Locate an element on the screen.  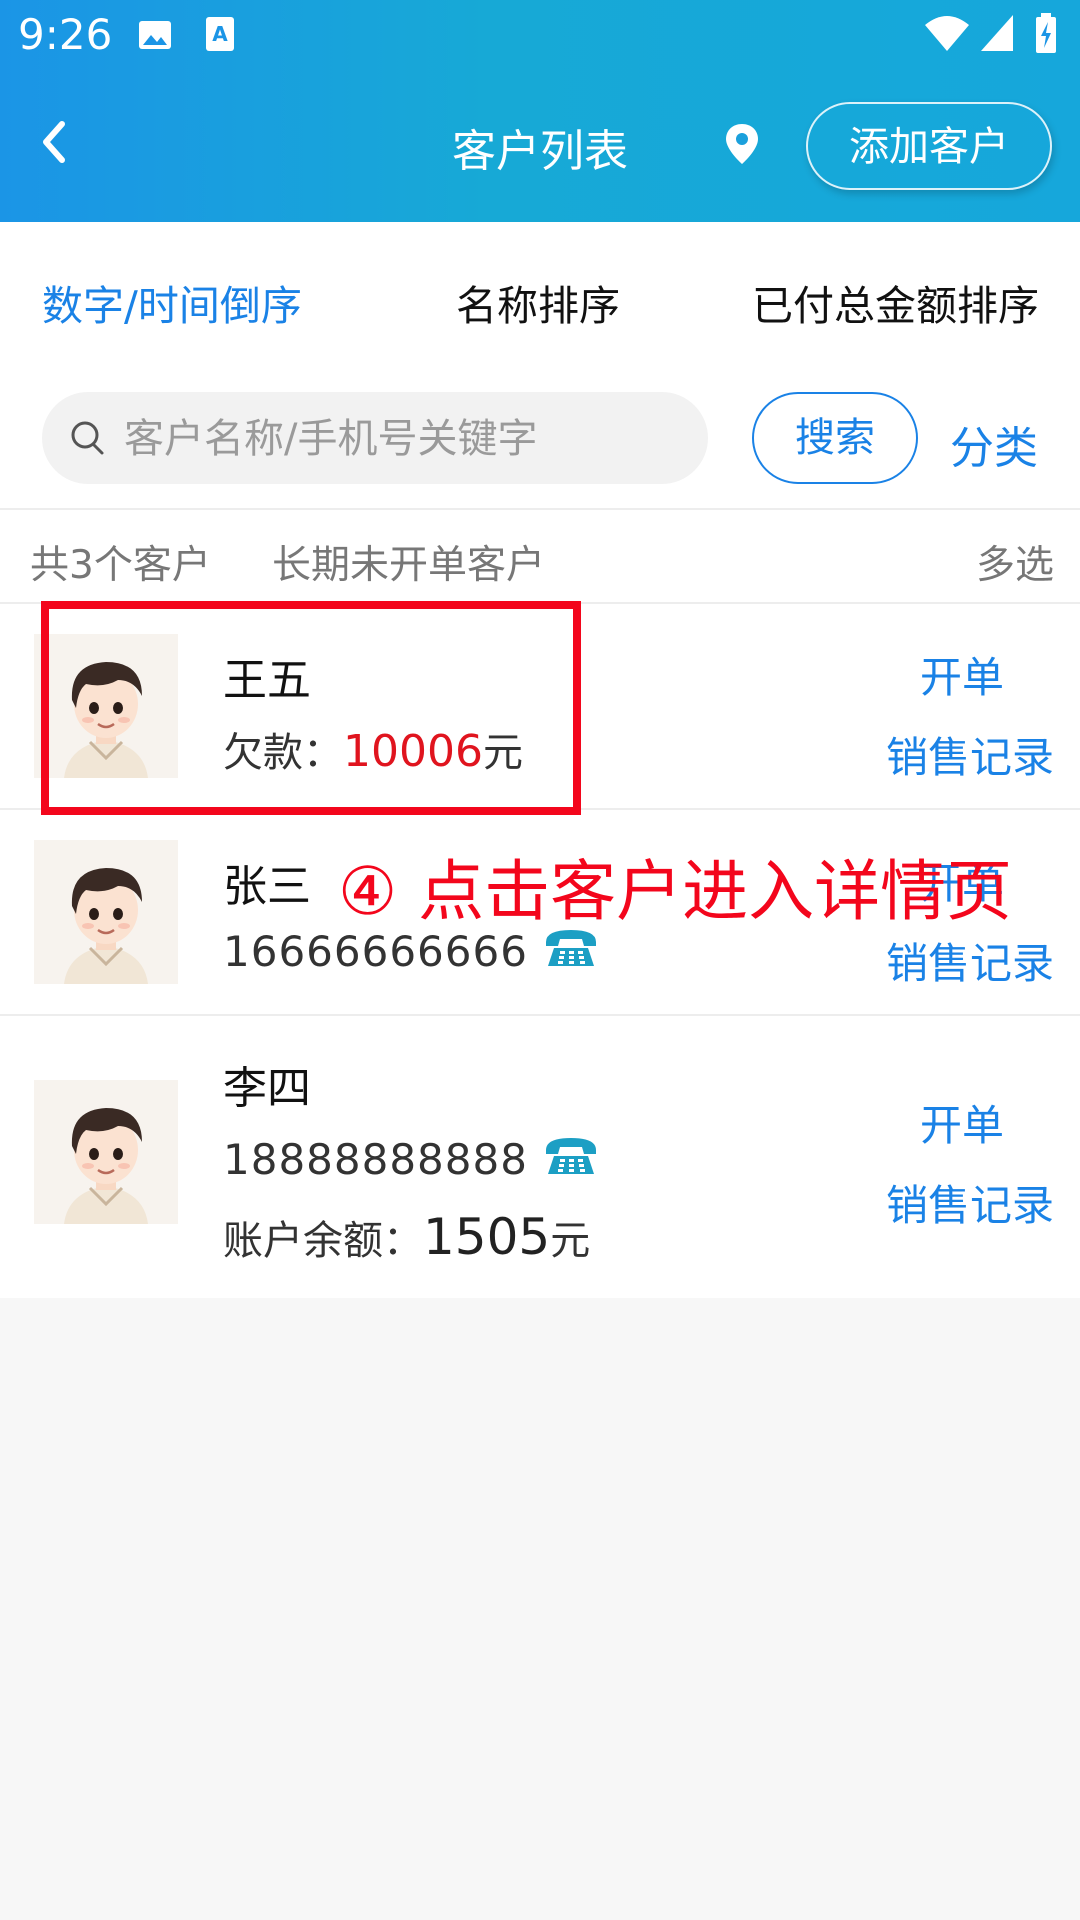
location-pin-icon is located at coordinates (742, 144).